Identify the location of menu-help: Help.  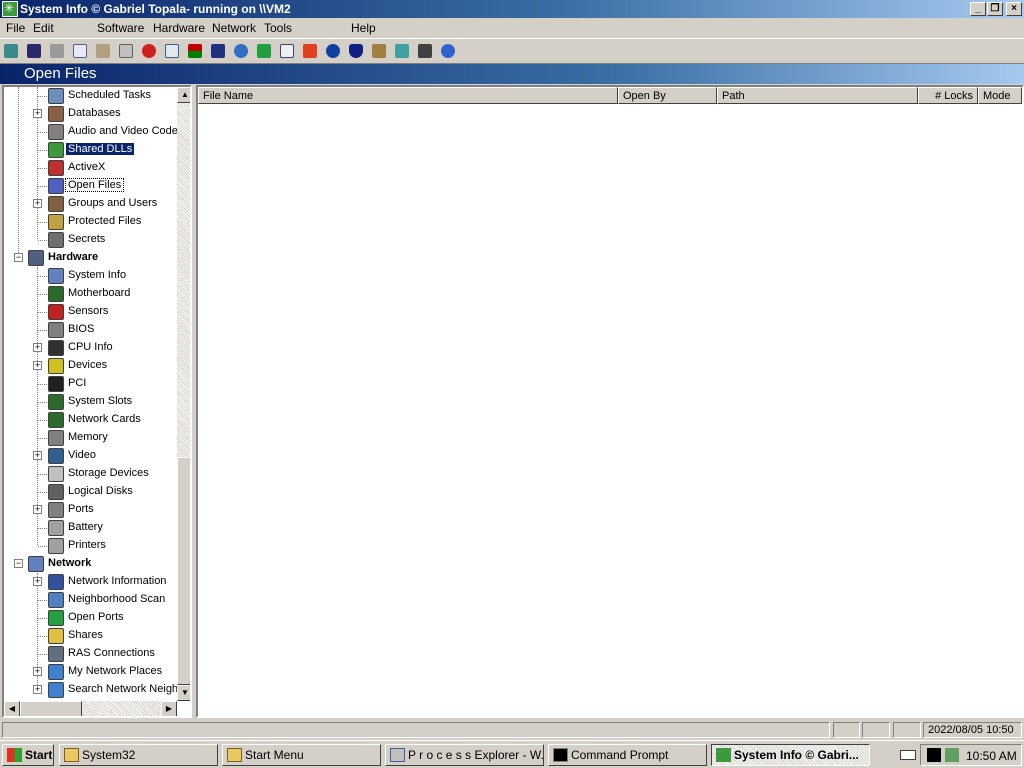
(363, 28).